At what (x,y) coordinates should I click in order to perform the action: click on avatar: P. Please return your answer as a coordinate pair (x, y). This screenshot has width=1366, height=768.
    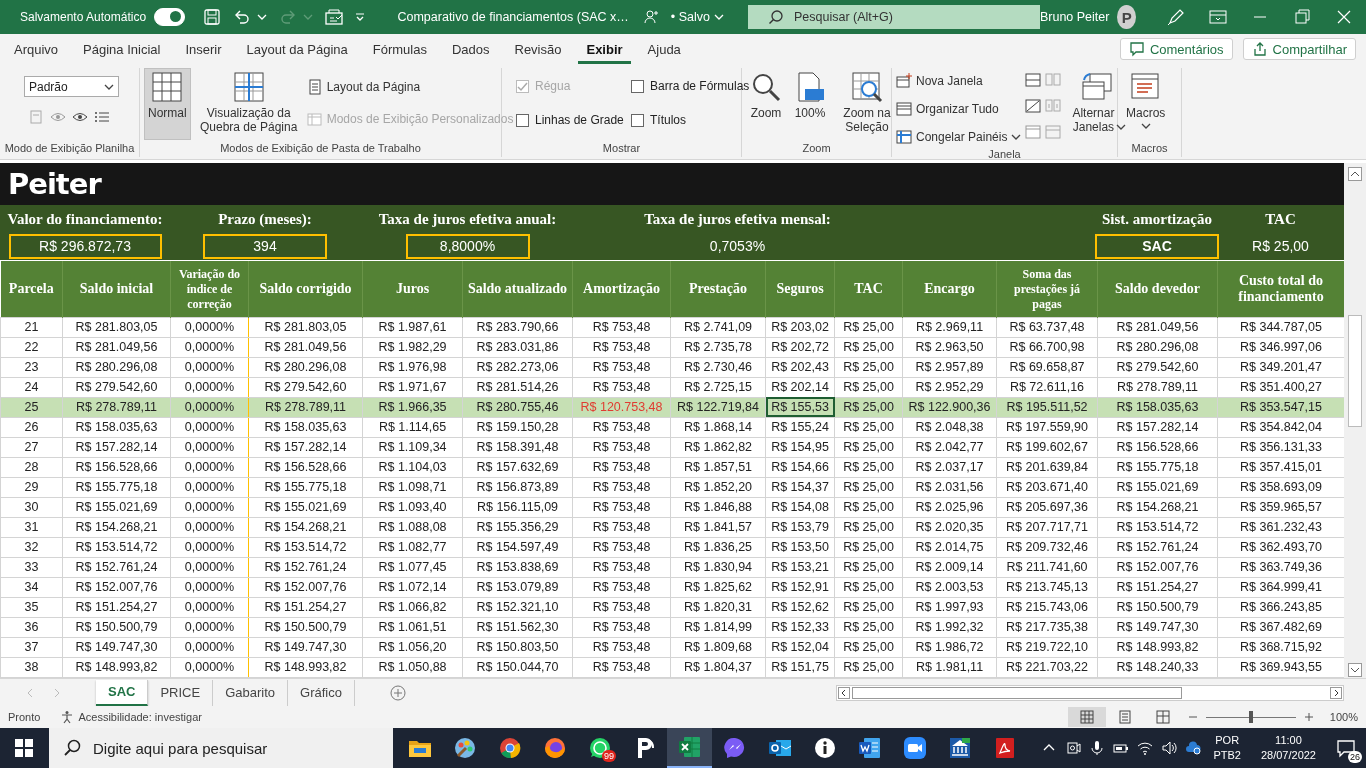
    Looking at the image, I should click on (1126, 17).